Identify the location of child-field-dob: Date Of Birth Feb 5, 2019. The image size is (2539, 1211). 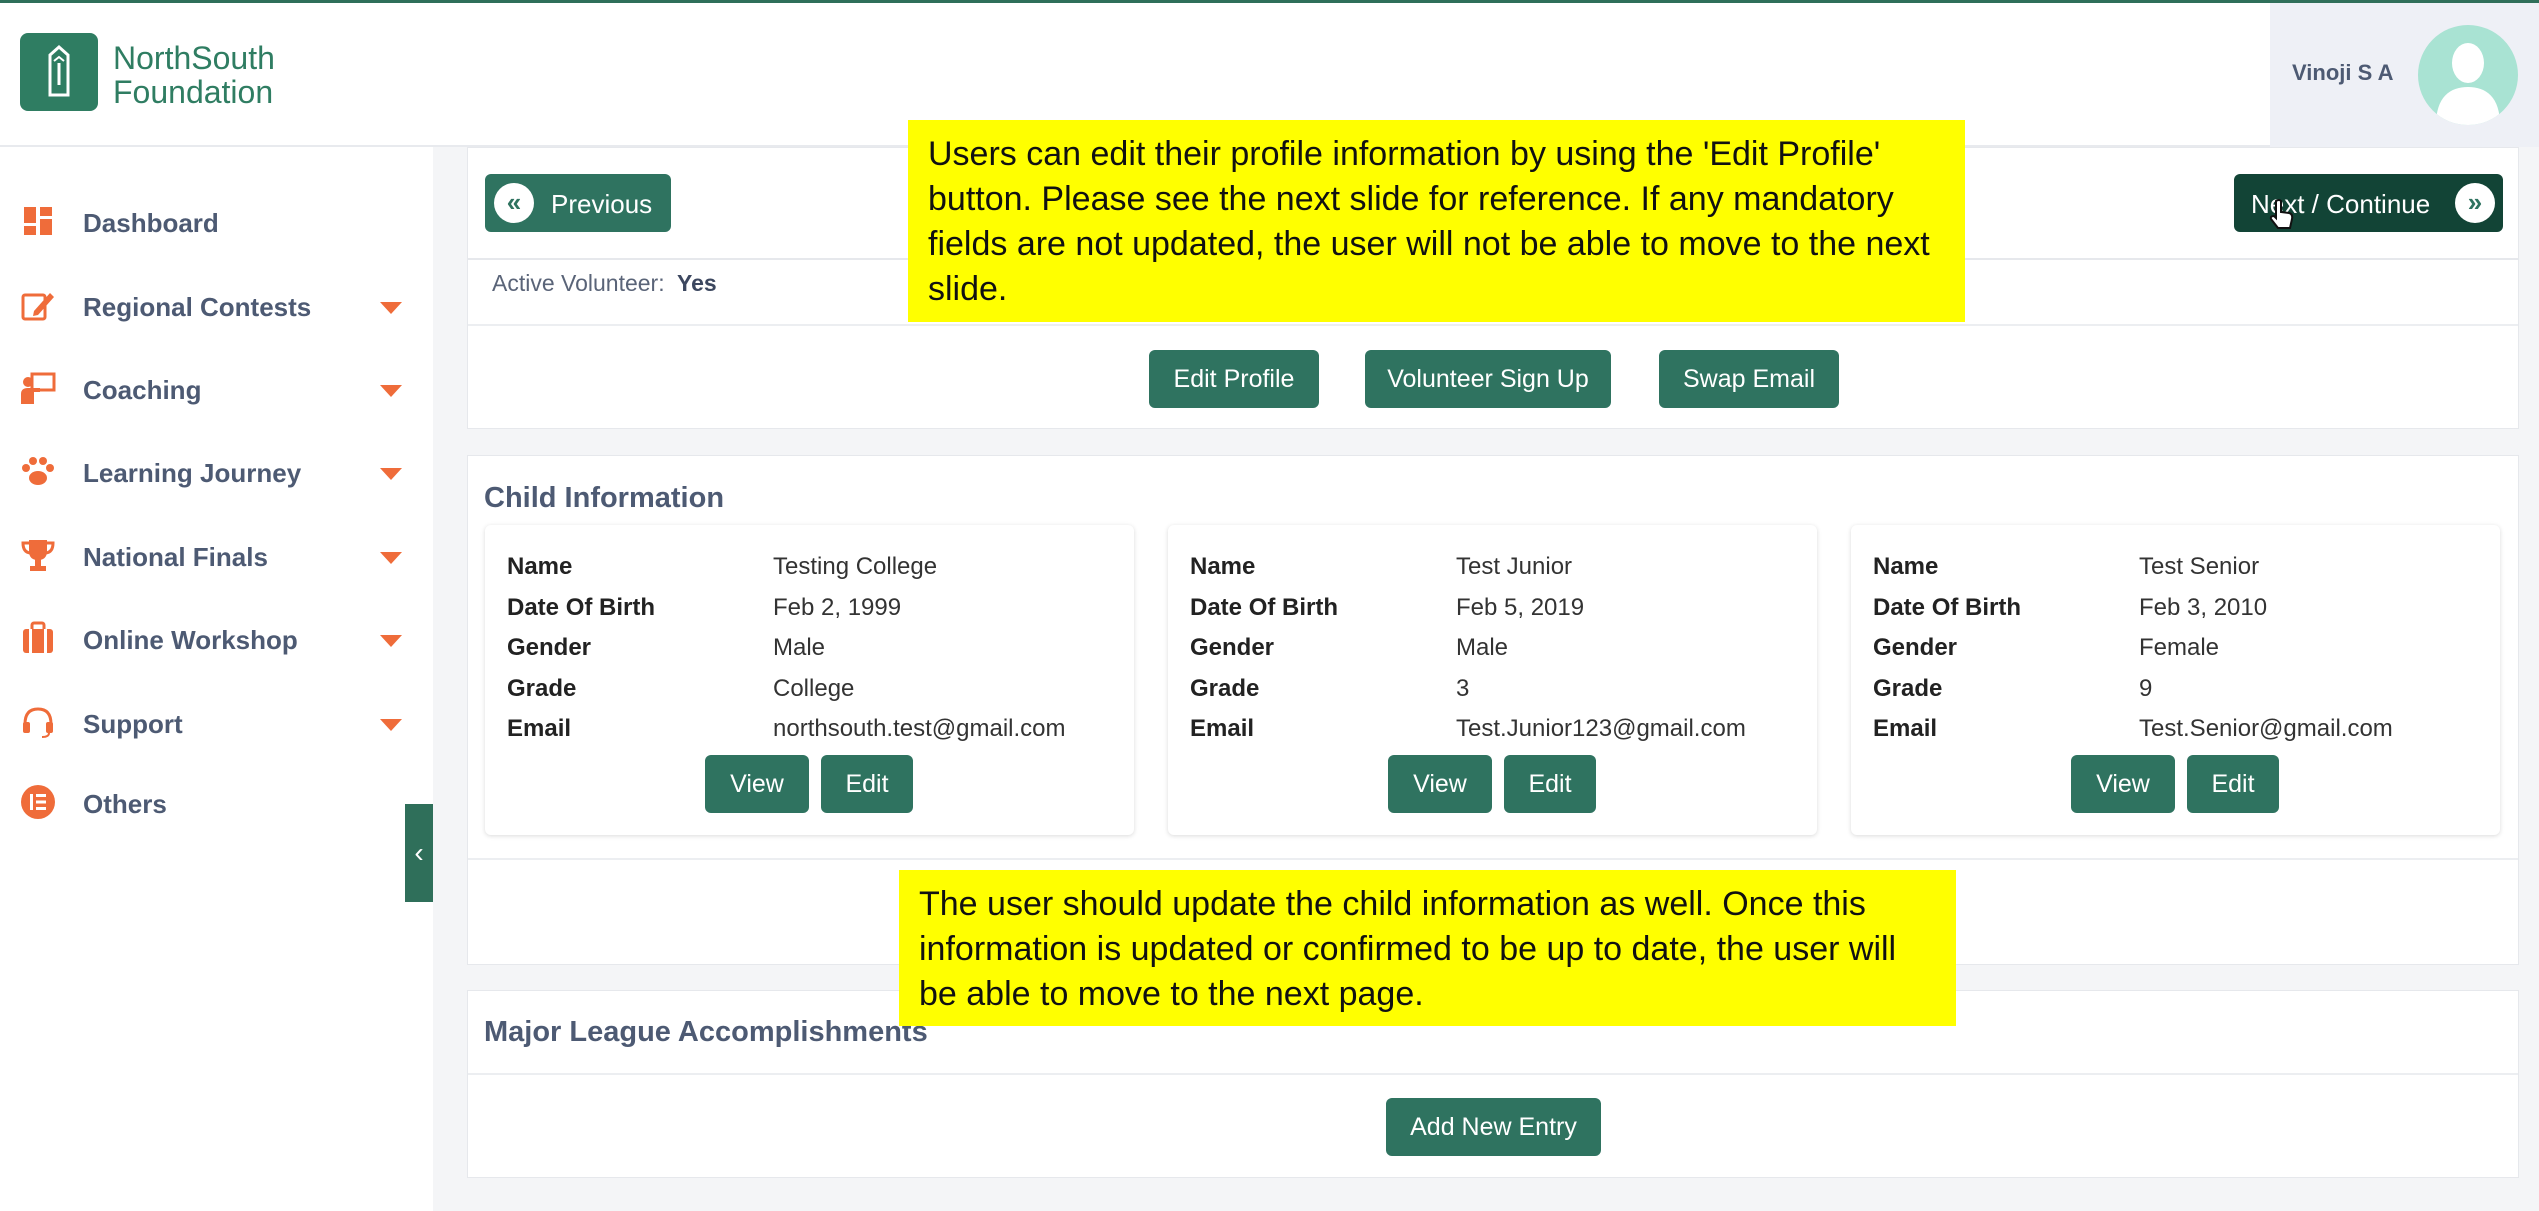
(1490, 609).